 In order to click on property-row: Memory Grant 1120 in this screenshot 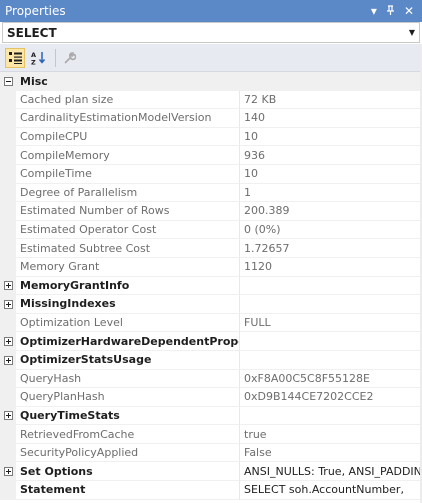, I will do `click(211, 267)`.